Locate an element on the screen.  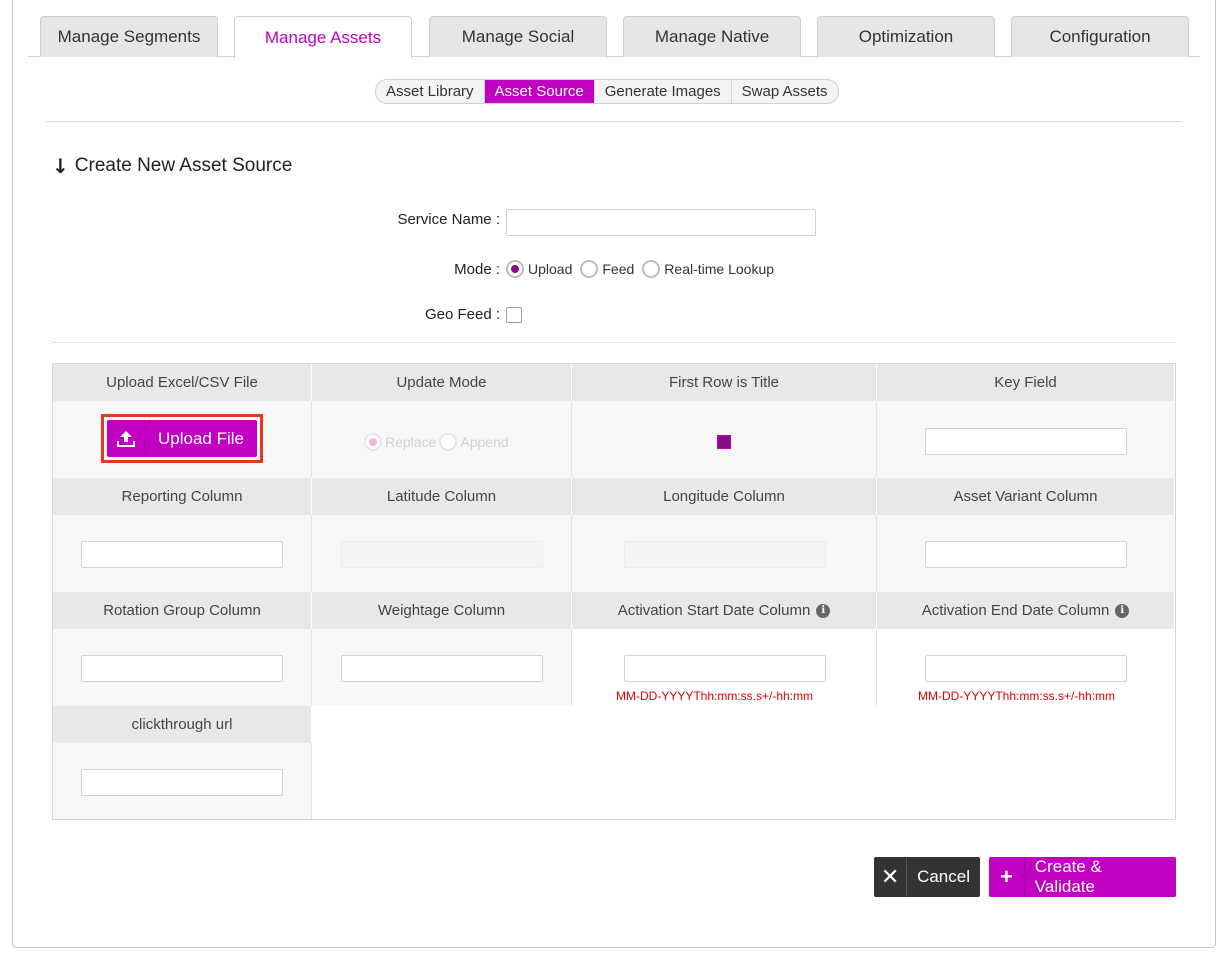
header-activation-end: Activation End Date Column i is located at coordinates (1026, 610).